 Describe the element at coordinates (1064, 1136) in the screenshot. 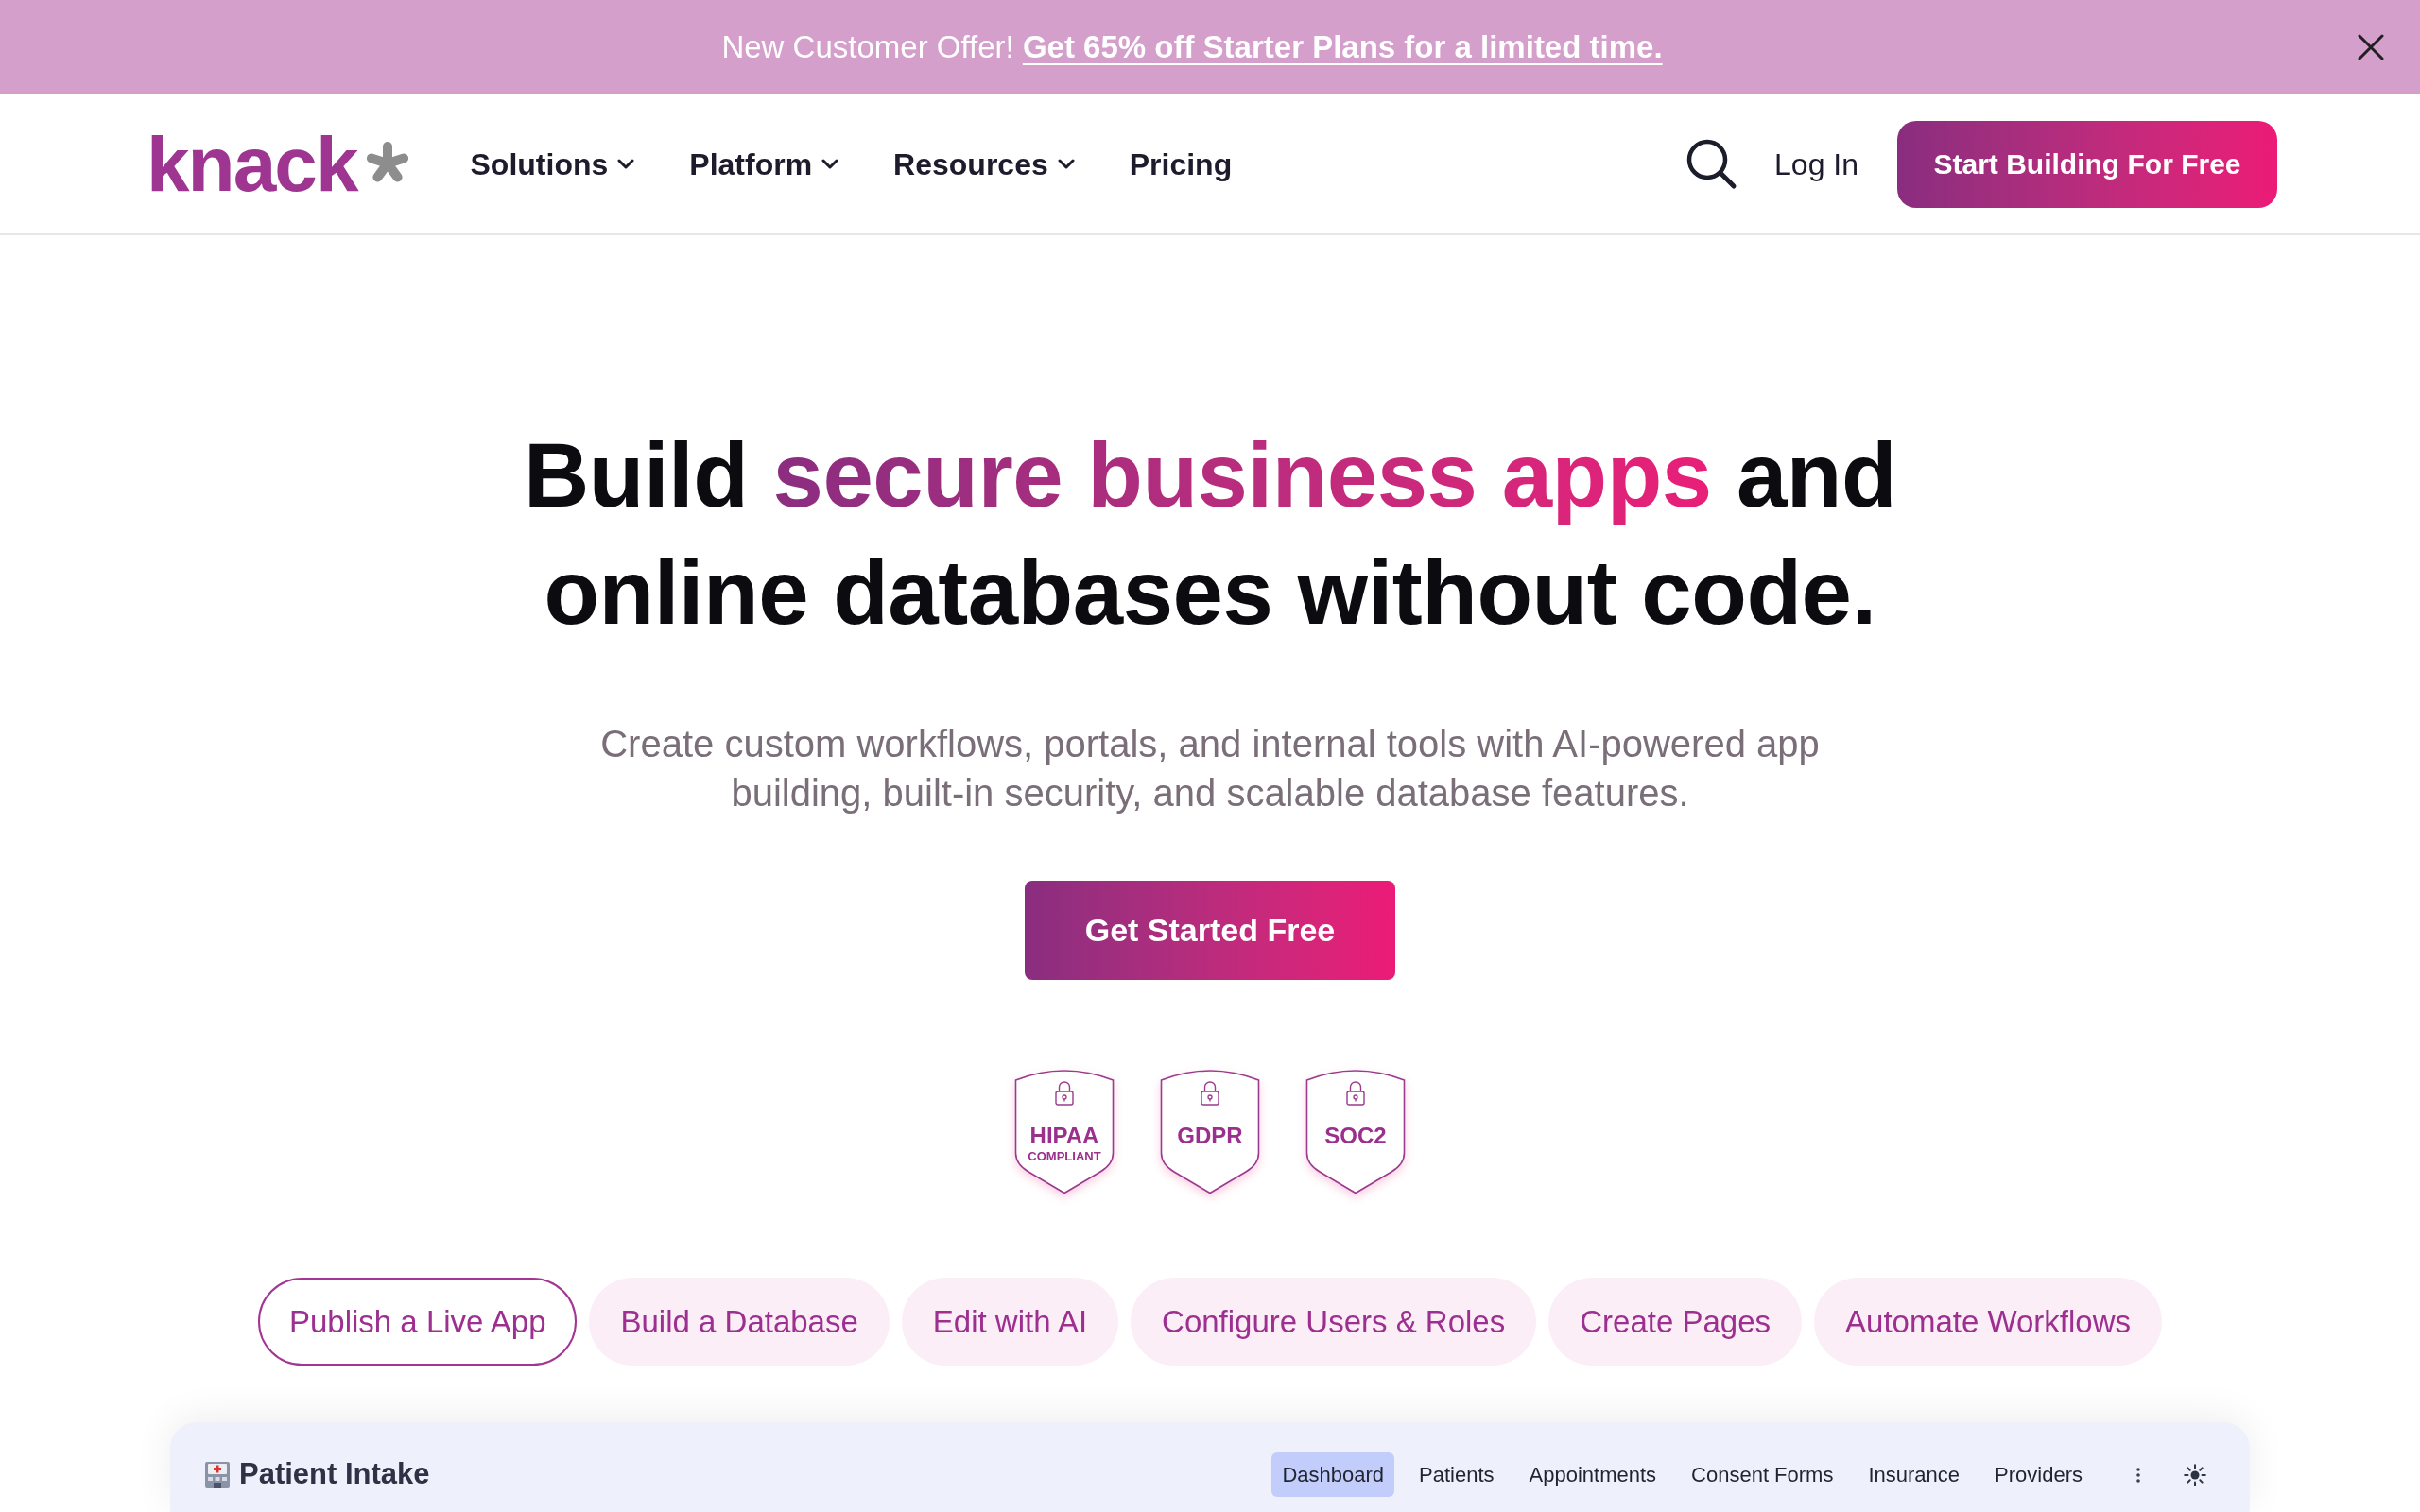

I see `badge-title: HIPAA` at that location.